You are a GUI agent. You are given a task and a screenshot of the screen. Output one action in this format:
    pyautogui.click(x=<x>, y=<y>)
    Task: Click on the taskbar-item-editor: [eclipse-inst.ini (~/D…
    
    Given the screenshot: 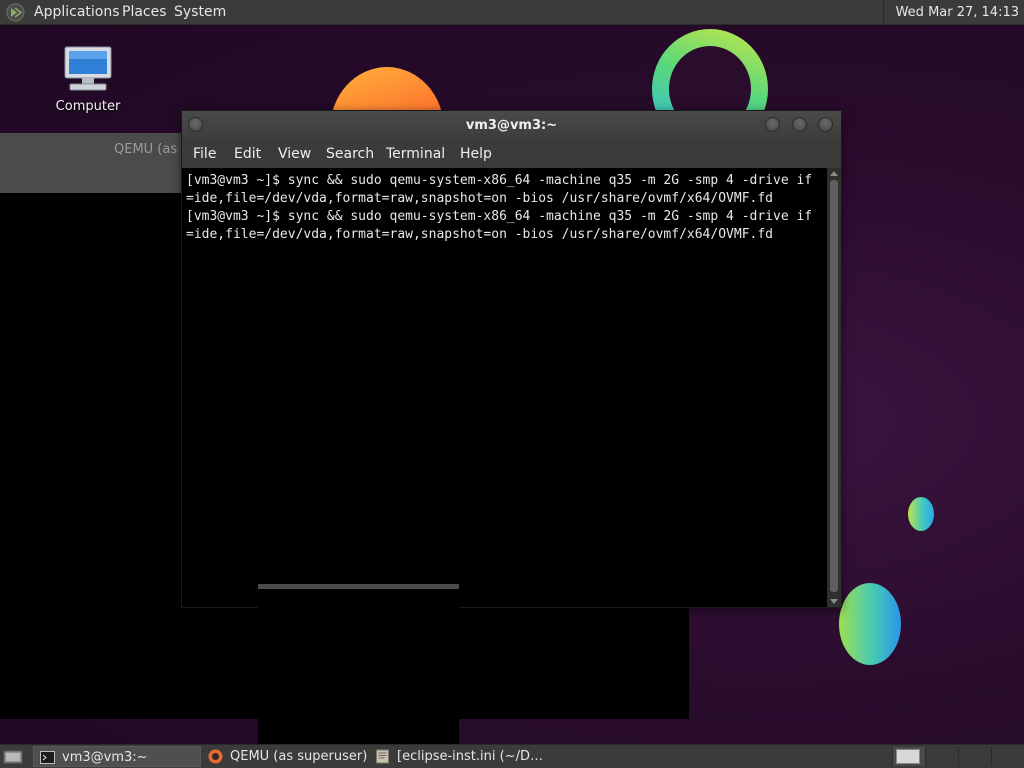 What is the action you would take?
    pyautogui.click(x=469, y=756)
    